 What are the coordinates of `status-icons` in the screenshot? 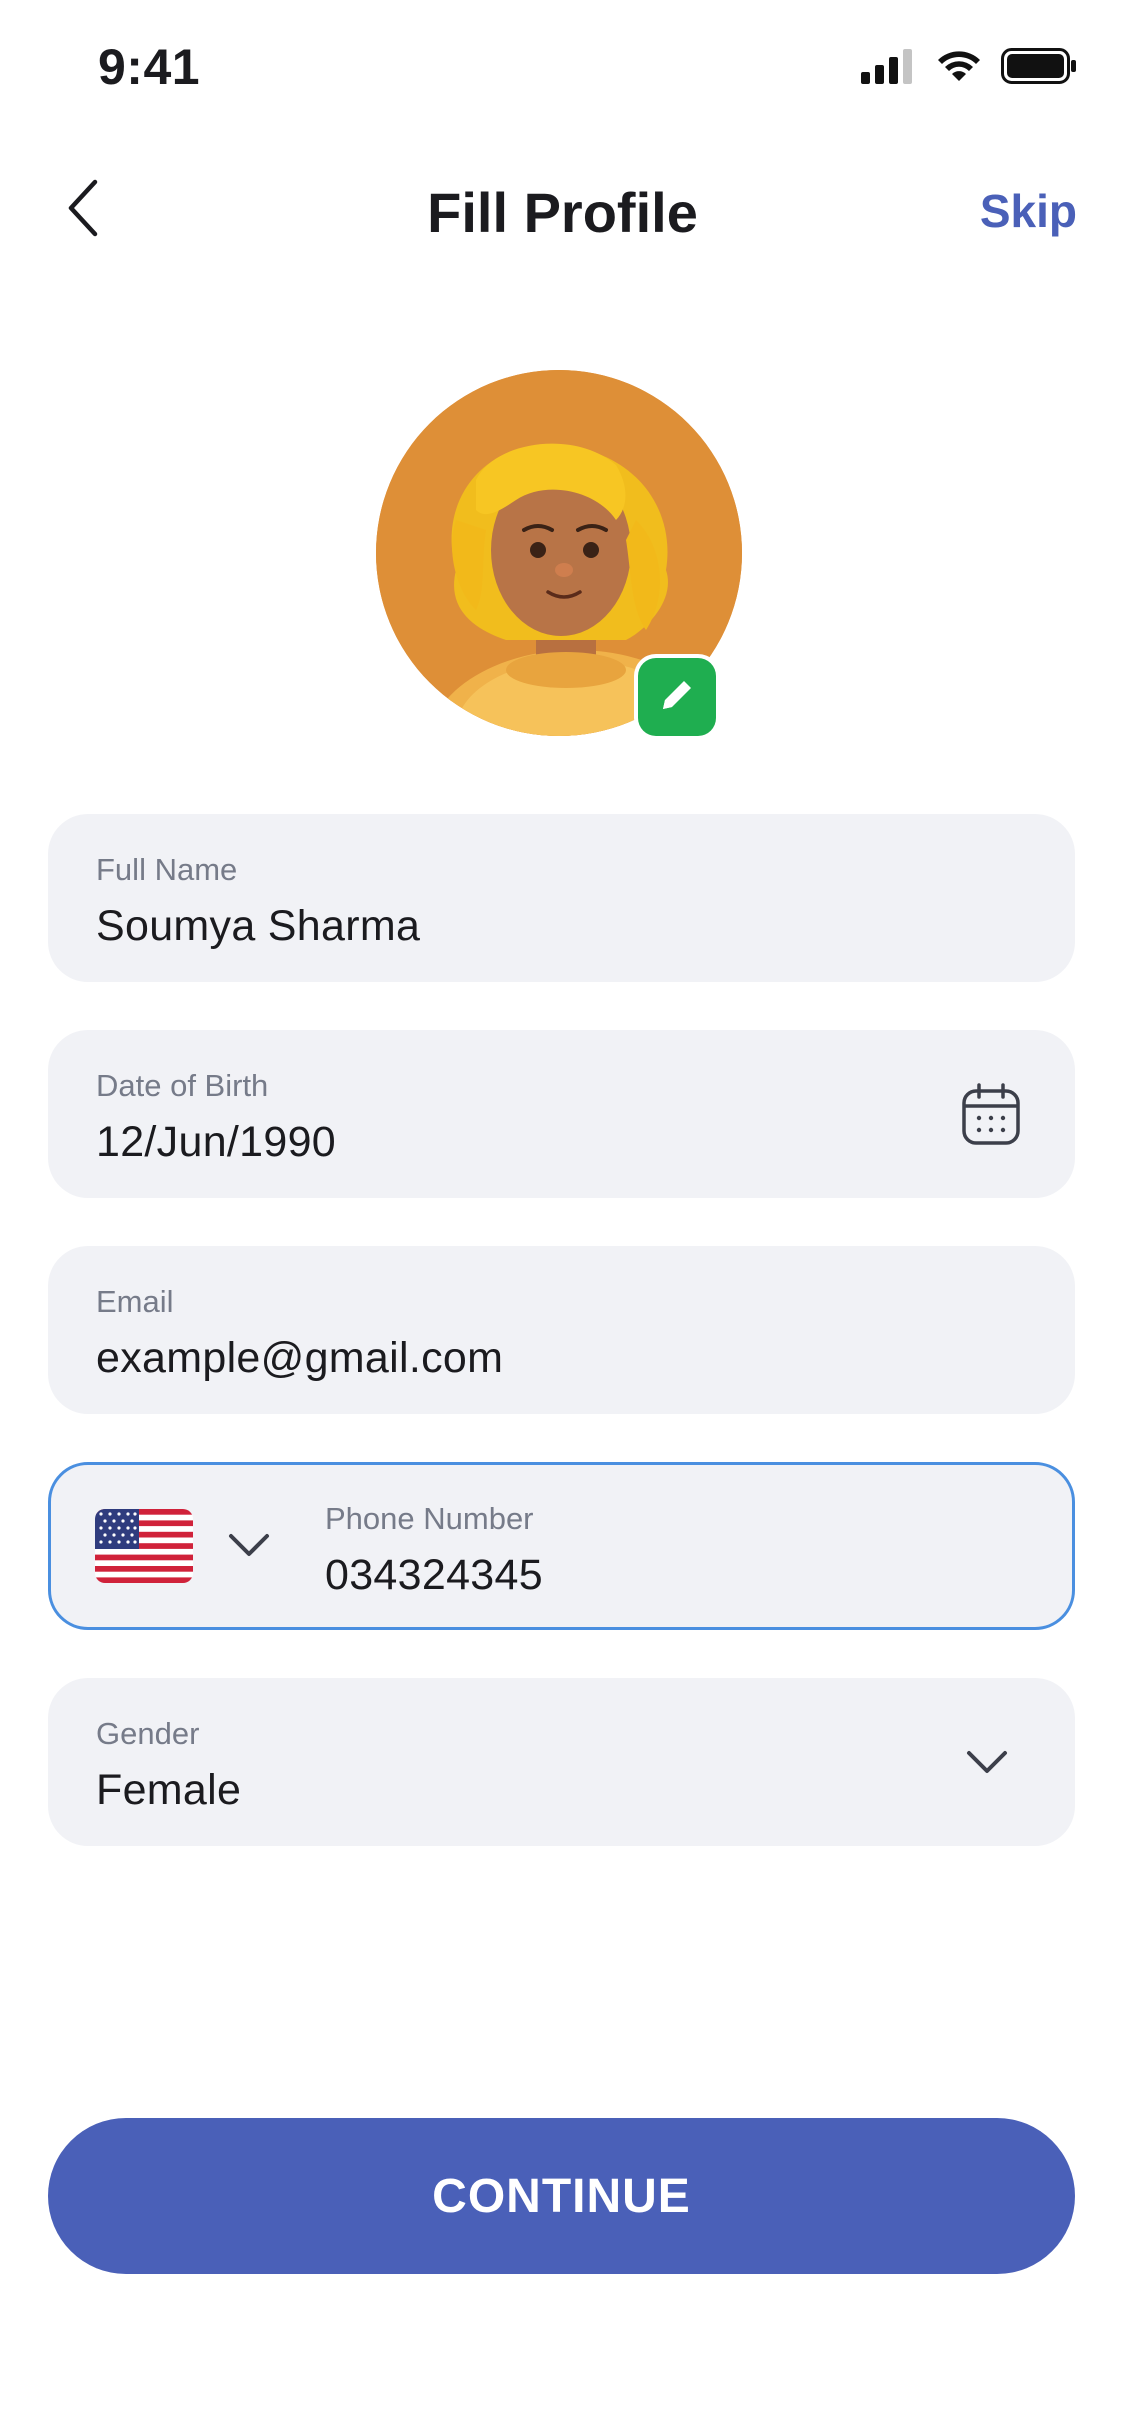 It's located at (969, 68).